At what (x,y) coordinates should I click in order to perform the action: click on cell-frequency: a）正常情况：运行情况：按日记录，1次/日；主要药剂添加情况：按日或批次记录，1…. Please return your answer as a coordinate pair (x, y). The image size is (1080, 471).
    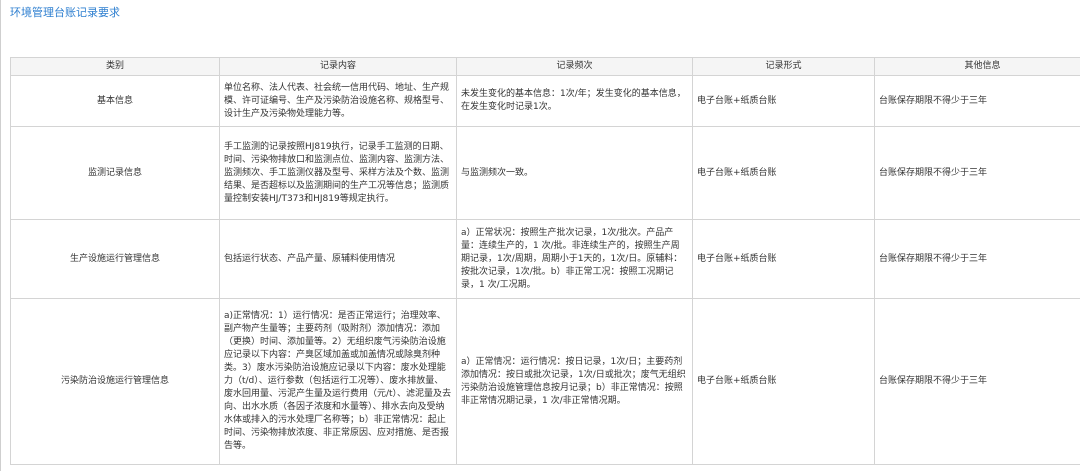
    Looking at the image, I should click on (574, 381).